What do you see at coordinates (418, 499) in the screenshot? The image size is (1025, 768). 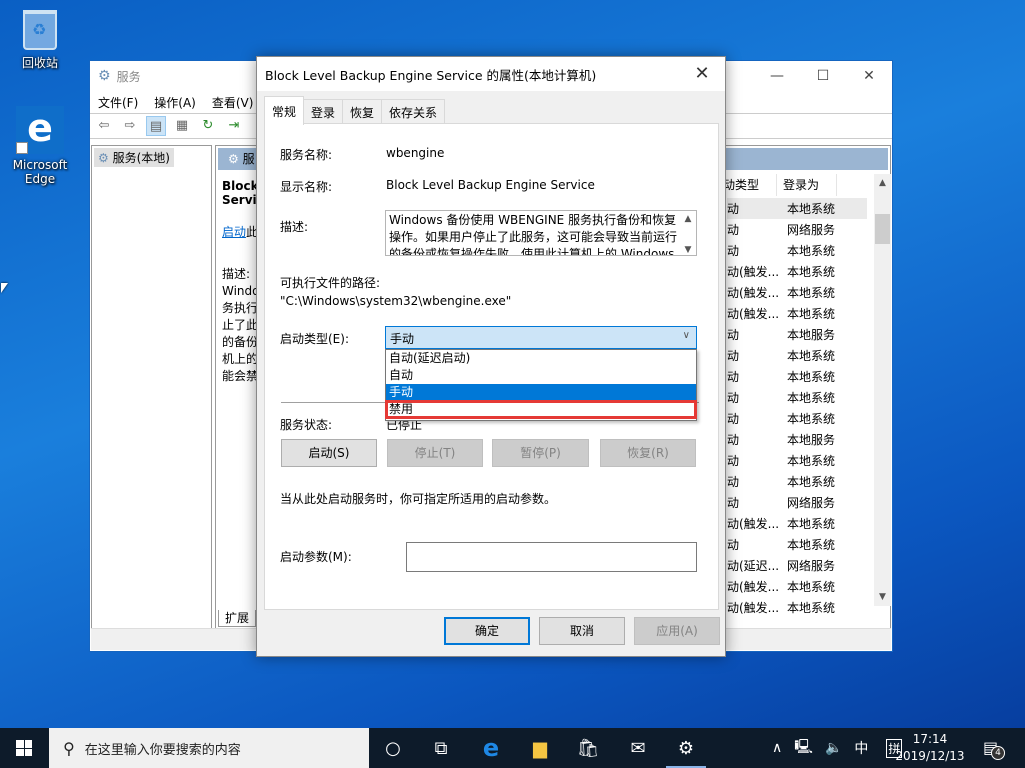 I see `start-params-hint: 当从此处启动服务时，你可指定所适用的启动参数。` at bounding box center [418, 499].